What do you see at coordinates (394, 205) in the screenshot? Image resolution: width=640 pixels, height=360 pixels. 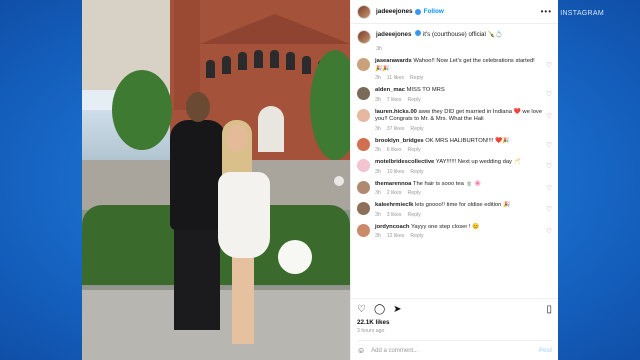 I see `comment-username: kaleehrmieclk` at bounding box center [394, 205].